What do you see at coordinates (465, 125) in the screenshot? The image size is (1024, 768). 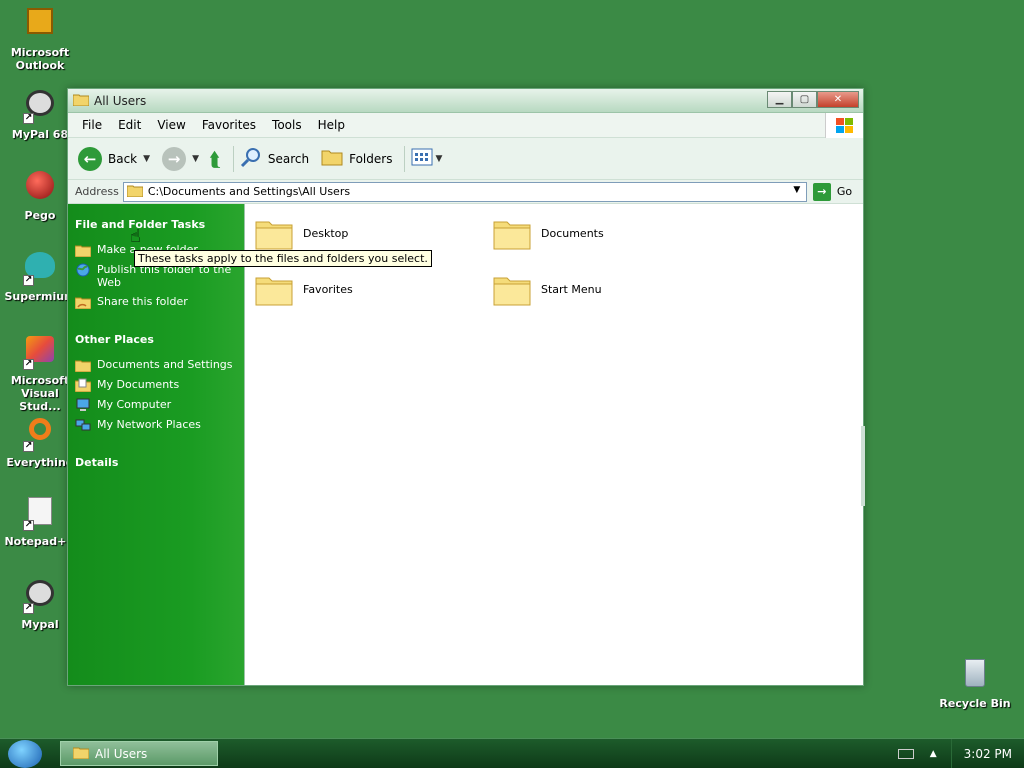 I see `menu-bar: File Edit View Favorites Tools Help` at bounding box center [465, 125].